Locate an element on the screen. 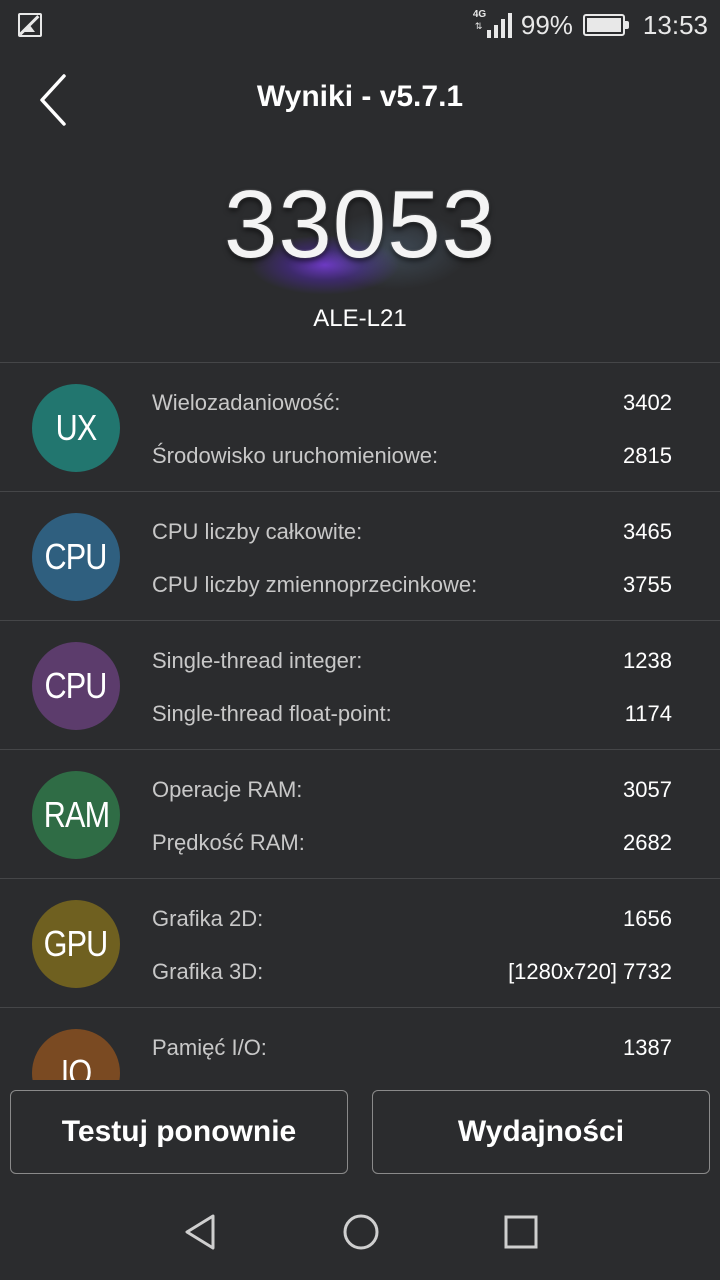  result-line: Środowisko uruchomieniowe: 2815 is located at coordinates (412, 456).